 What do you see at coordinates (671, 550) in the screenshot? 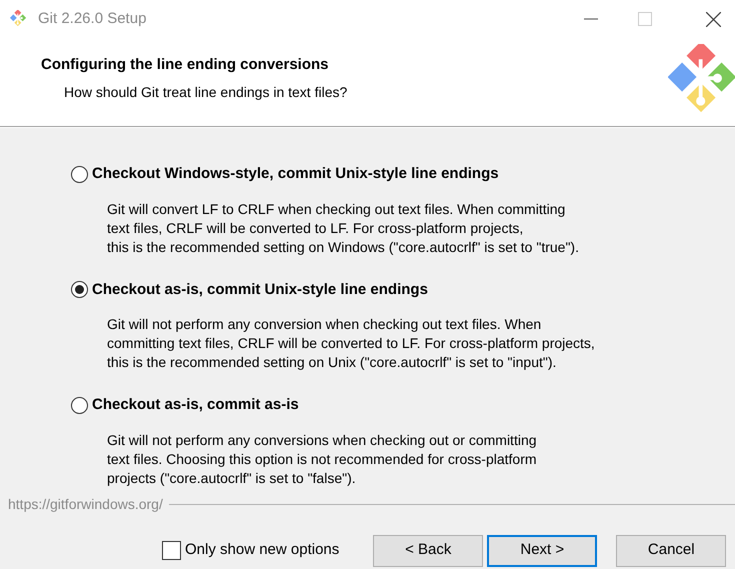
I see `dialog-button: Cancel` at bounding box center [671, 550].